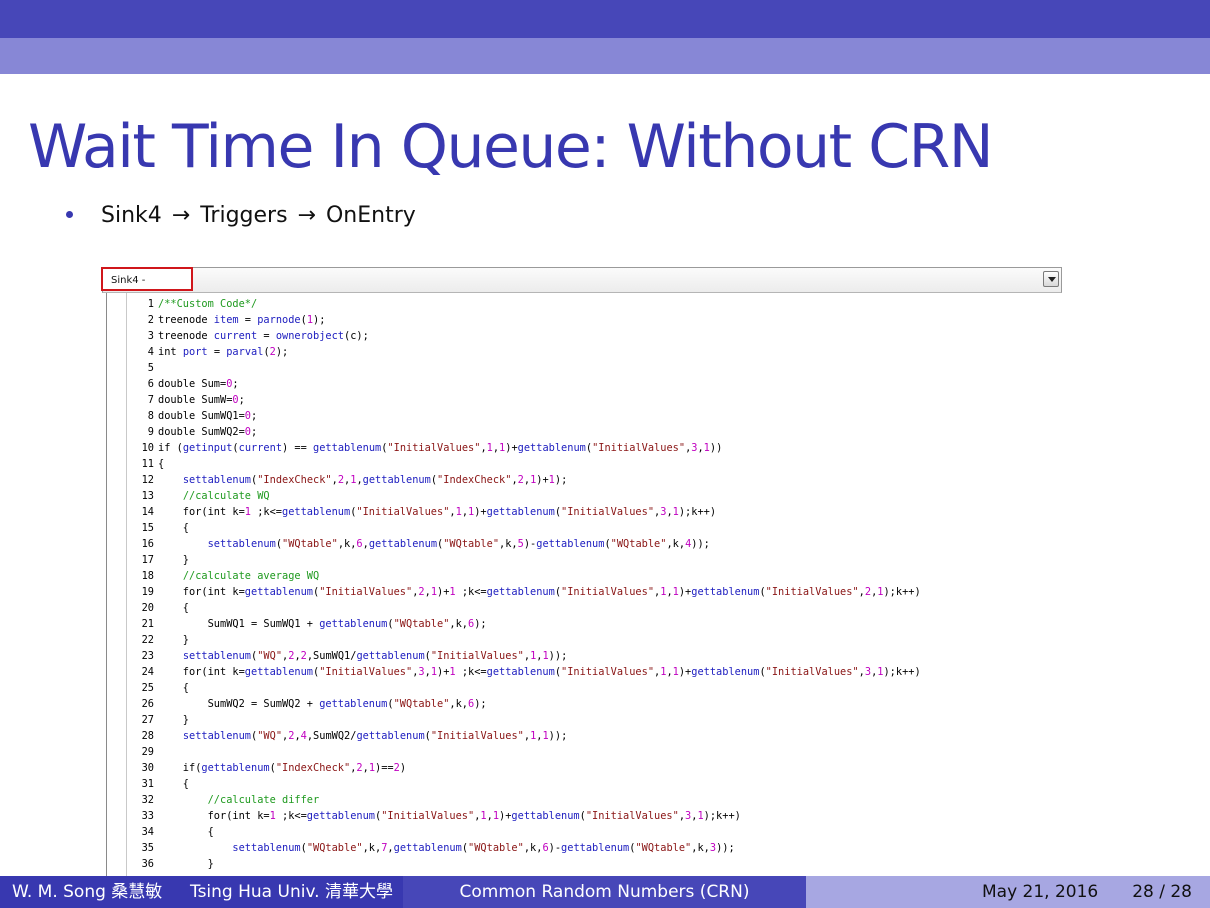  Describe the element at coordinates (150, 304) in the screenshot. I see `line-number: 1` at that location.